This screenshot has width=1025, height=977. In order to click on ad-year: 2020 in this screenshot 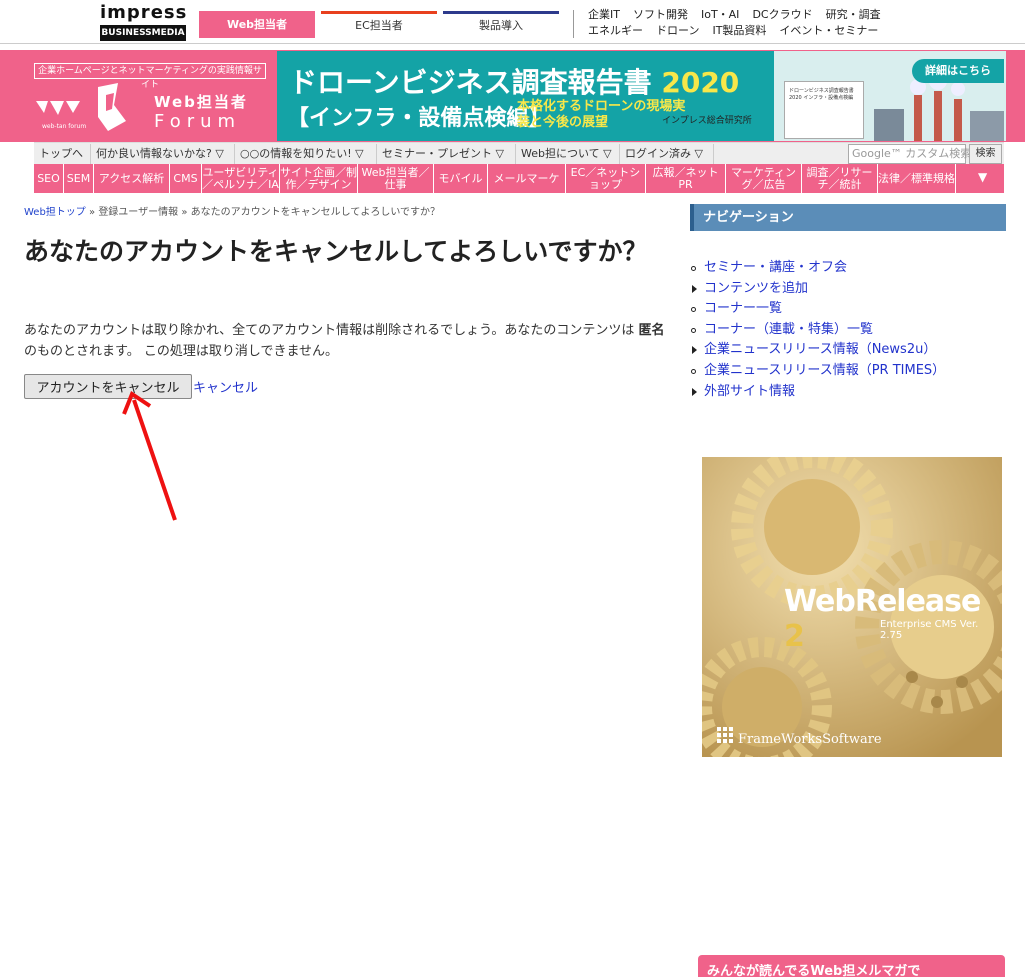, I will do `click(700, 82)`.